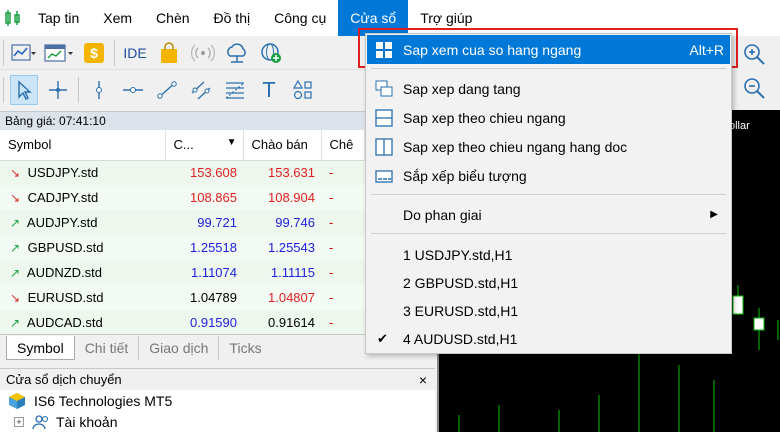  What do you see at coordinates (245, 348) in the screenshot?
I see `tab-ticks: Ticks` at bounding box center [245, 348].